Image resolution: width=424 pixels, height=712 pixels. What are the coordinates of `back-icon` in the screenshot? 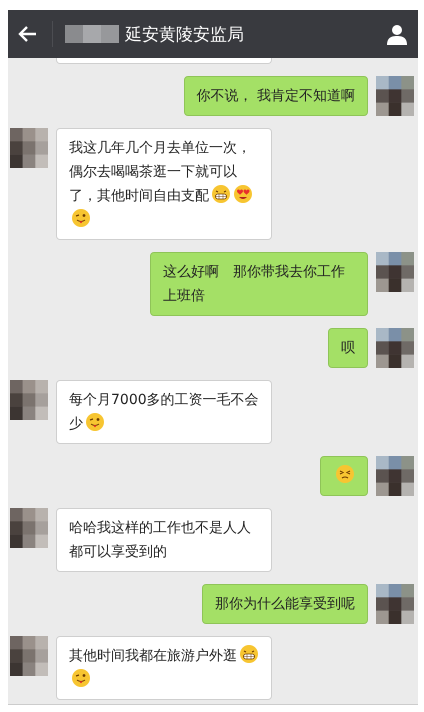 It's located at (28, 34).